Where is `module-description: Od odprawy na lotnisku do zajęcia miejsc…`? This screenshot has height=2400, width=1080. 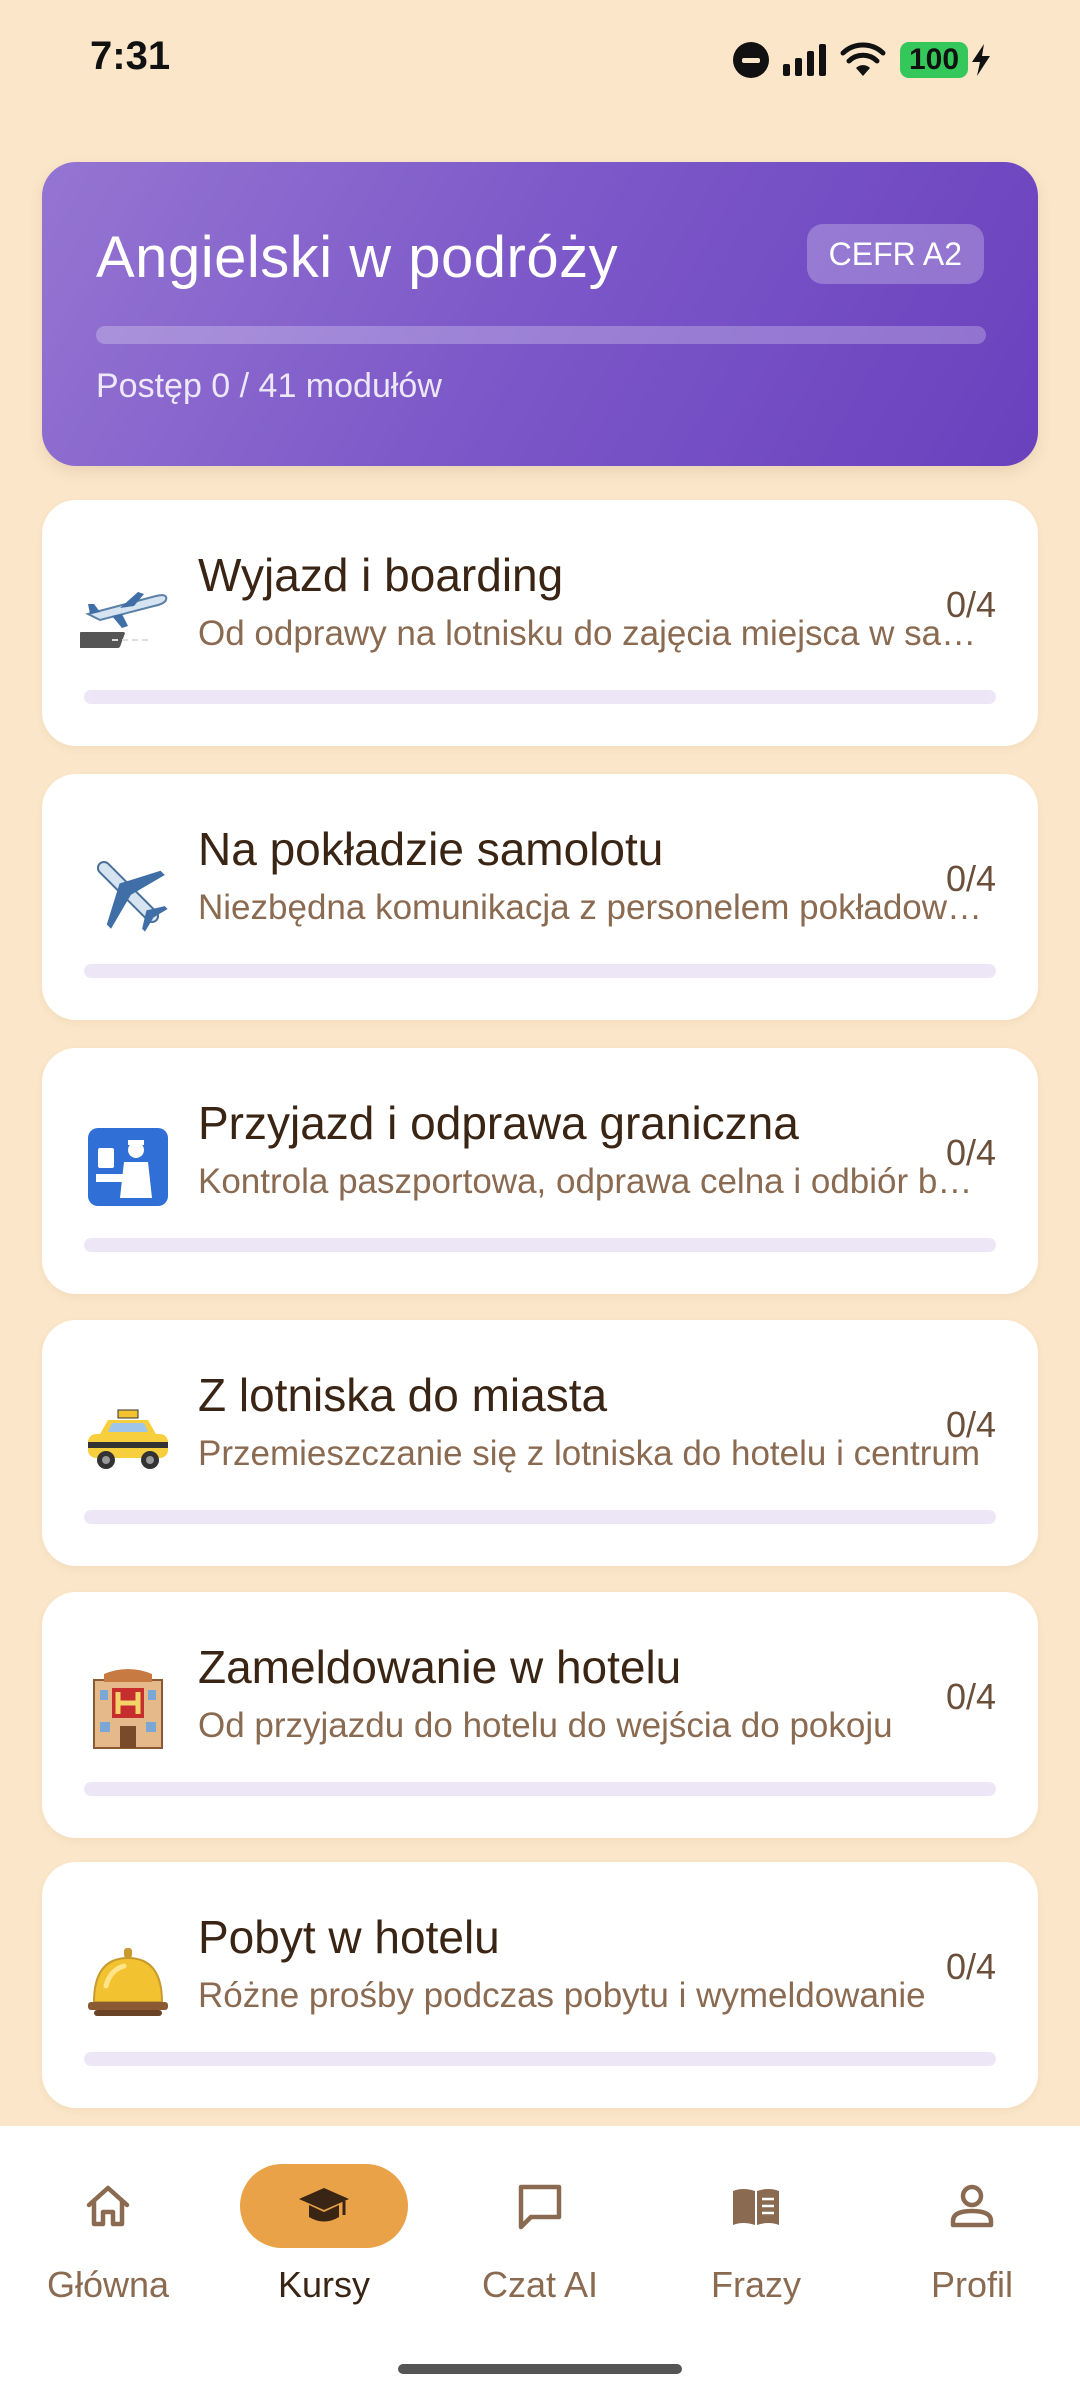 module-description: Od odprawy na lotnisku do zajęcia miejsc… is located at coordinates (591, 633).